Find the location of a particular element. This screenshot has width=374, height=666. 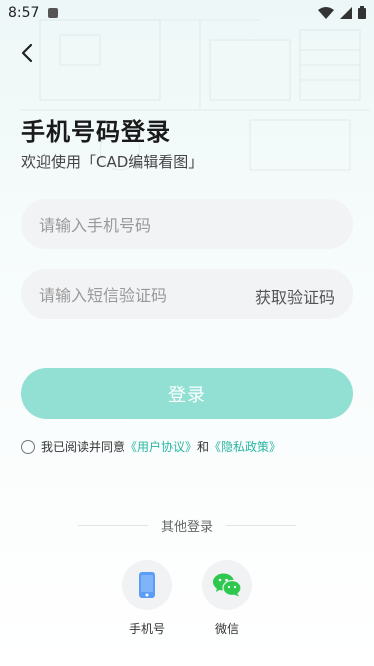

divider-right is located at coordinates (260, 525).